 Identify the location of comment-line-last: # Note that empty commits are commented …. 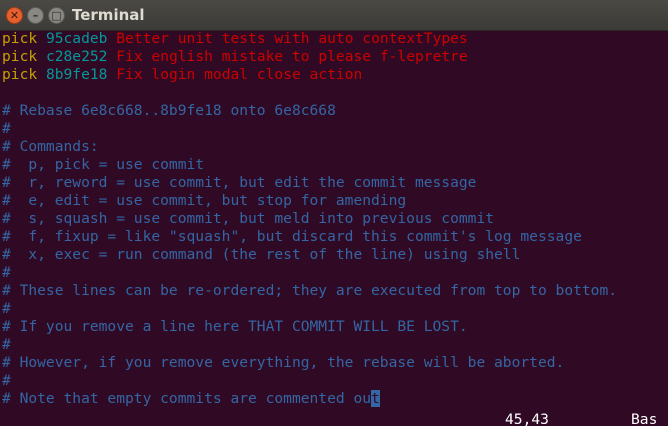
(191, 399).